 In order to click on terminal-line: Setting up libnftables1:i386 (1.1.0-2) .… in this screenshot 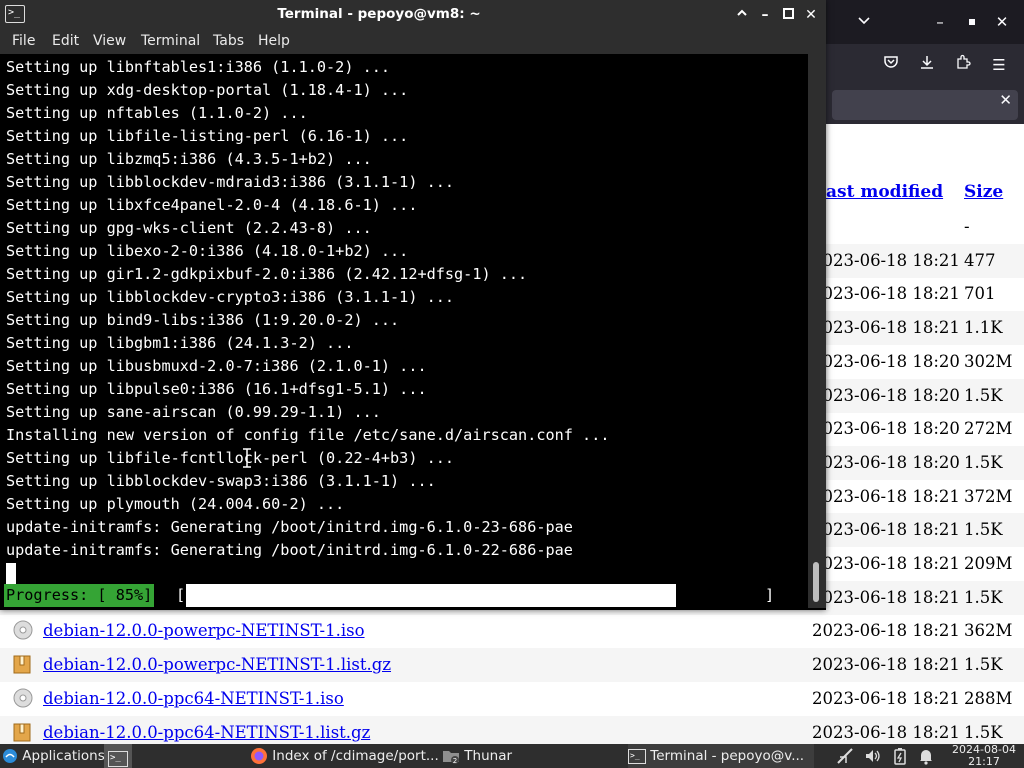, I will do `click(198, 67)`.